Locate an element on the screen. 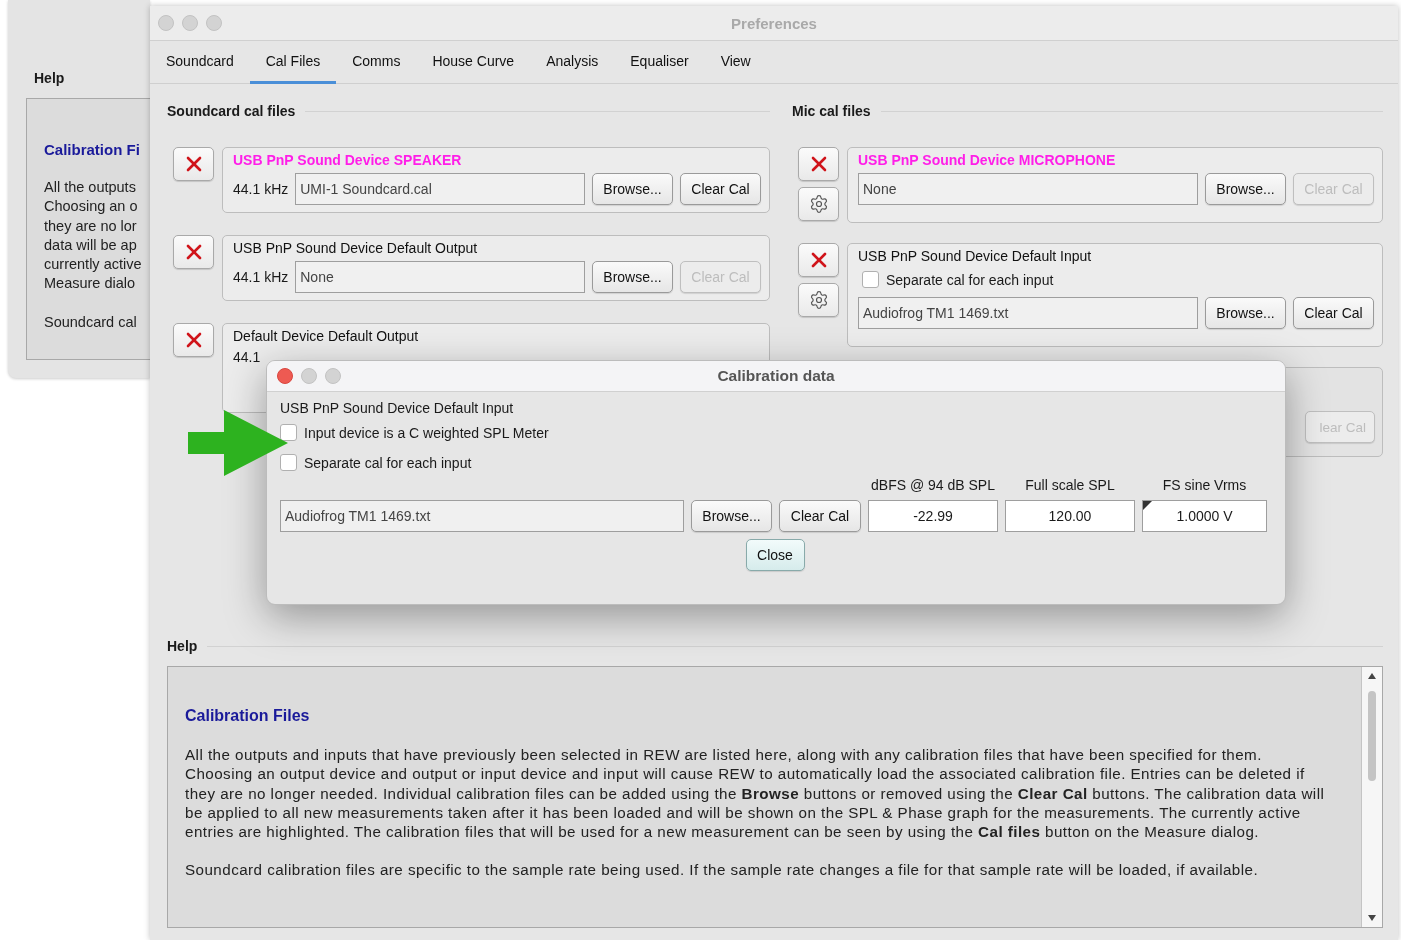 Image resolution: width=1401 pixels, height=940 pixels. checkbox: Input device is a C weighted SPL Meter is located at coordinates (775, 432).